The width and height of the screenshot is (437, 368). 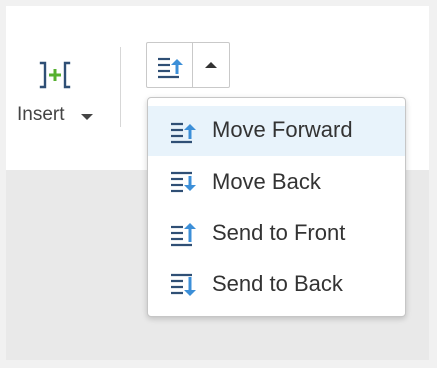 What do you see at coordinates (282, 129) in the screenshot?
I see `menu-item-label: Move Forward` at bounding box center [282, 129].